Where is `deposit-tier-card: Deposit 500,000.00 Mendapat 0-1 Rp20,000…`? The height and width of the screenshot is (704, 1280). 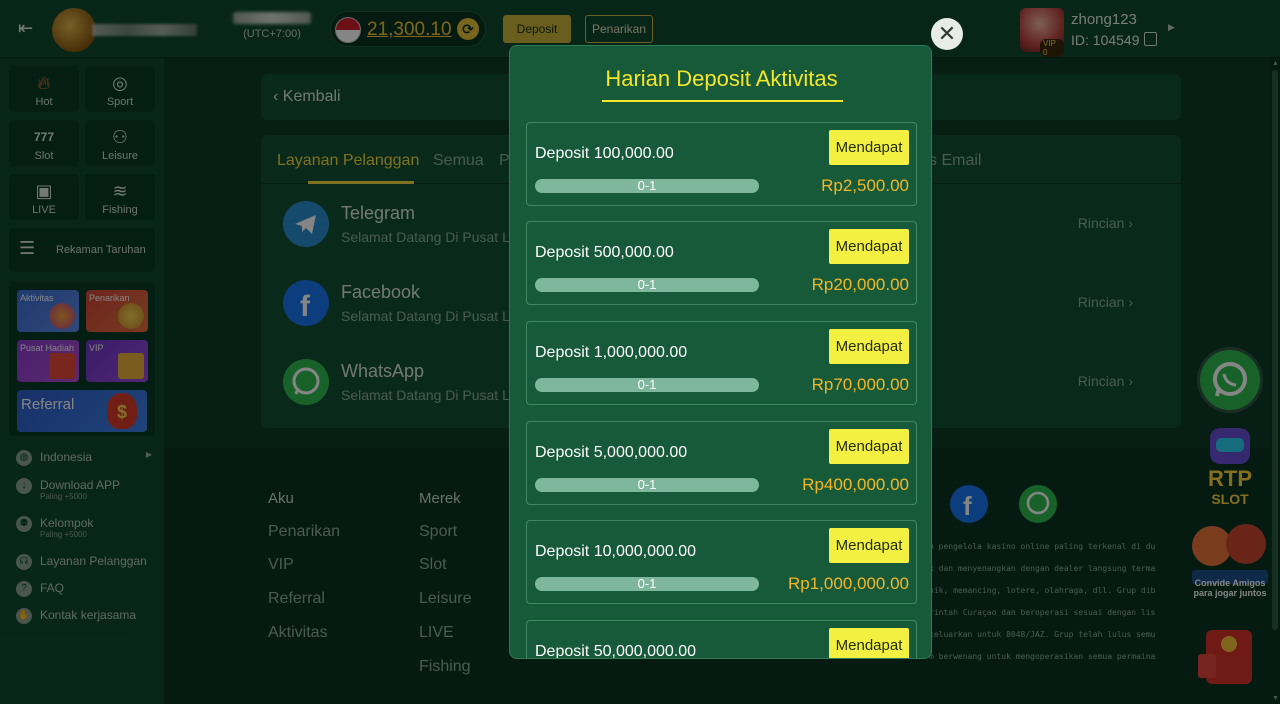
deposit-tier-card: Deposit 500,000.00 Mendapat 0-1 Rp20,000… is located at coordinates (721, 263).